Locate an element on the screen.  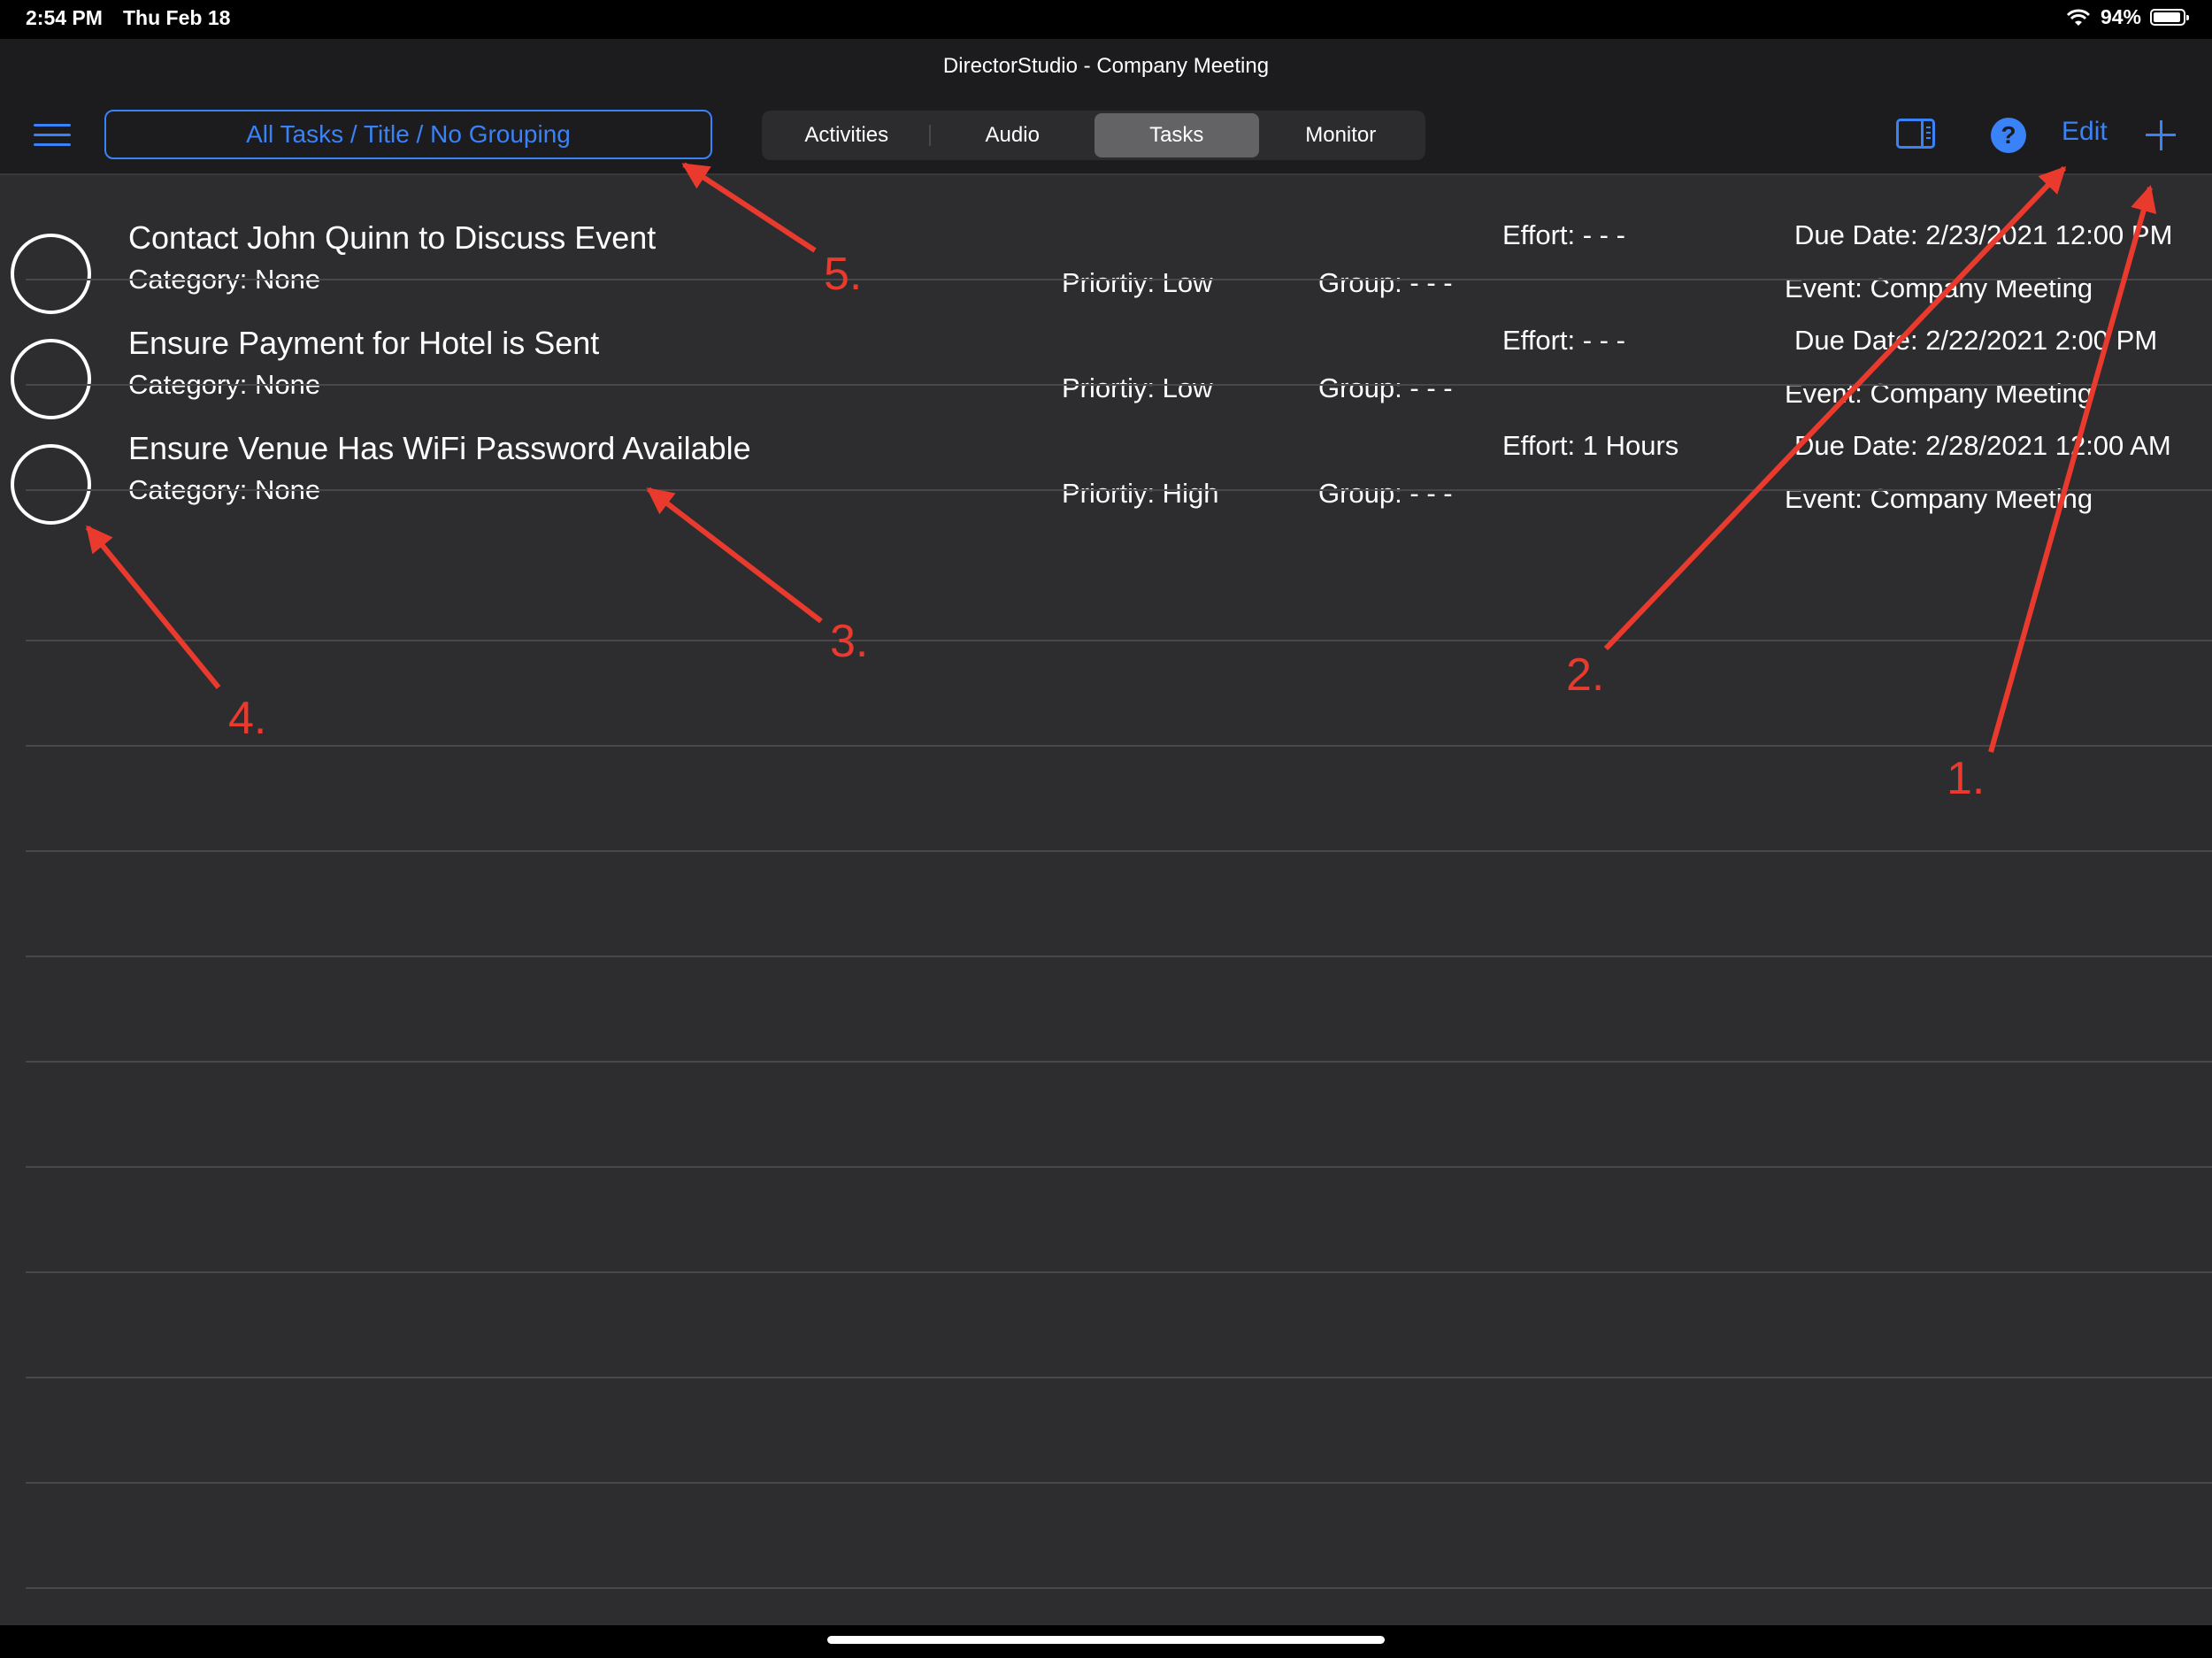
annotation-label-1: 1. is located at coordinates (1966, 779).